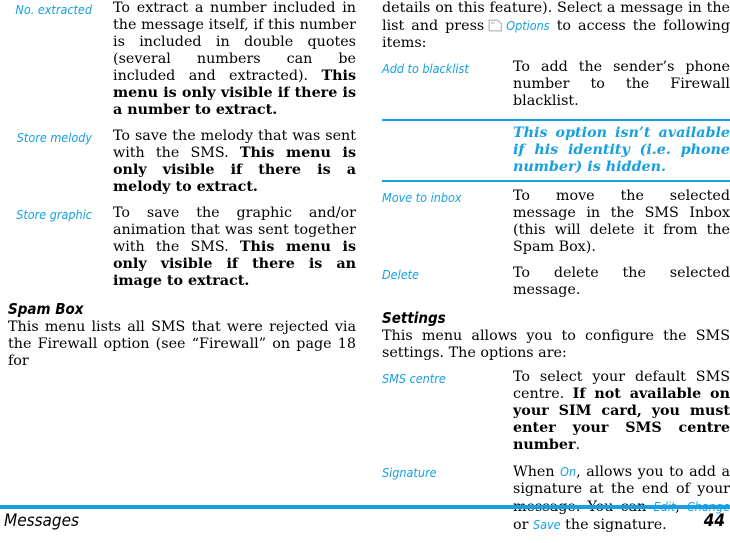 The height and width of the screenshot is (543, 730). What do you see at coordinates (50, 214) in the screenshot?
I see `menu-term-store-graphic: Store graphic` at bounding box center [50, 214].